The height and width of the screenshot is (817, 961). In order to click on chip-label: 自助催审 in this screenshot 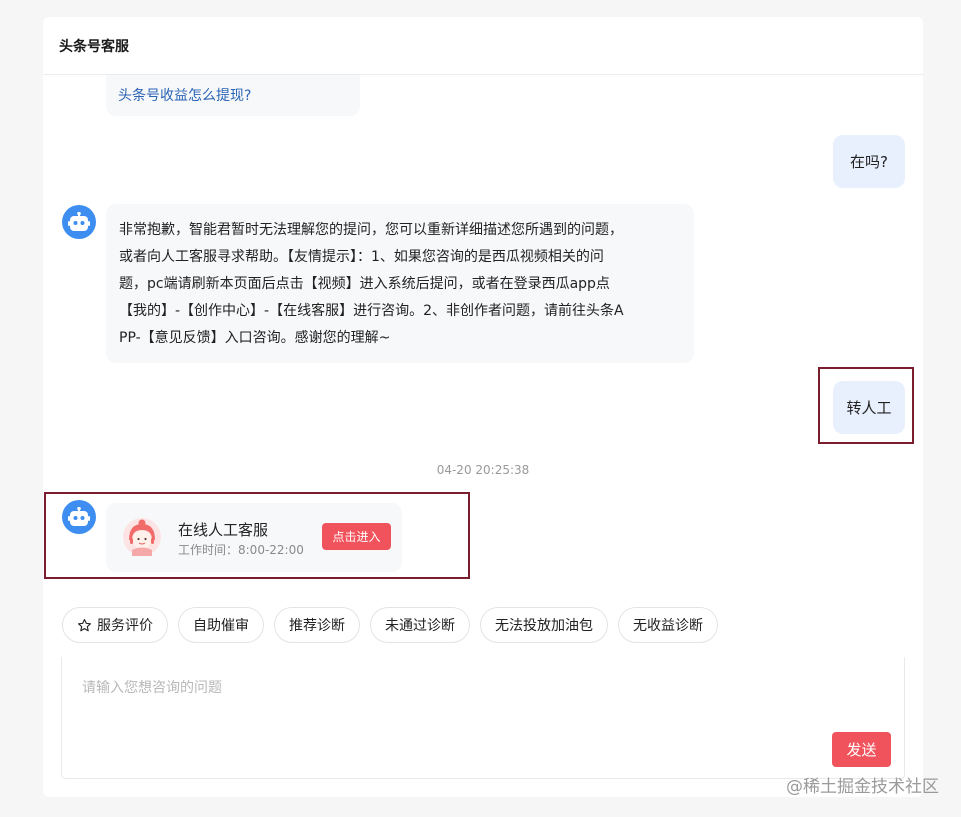, I will do `click(221, 626)`.